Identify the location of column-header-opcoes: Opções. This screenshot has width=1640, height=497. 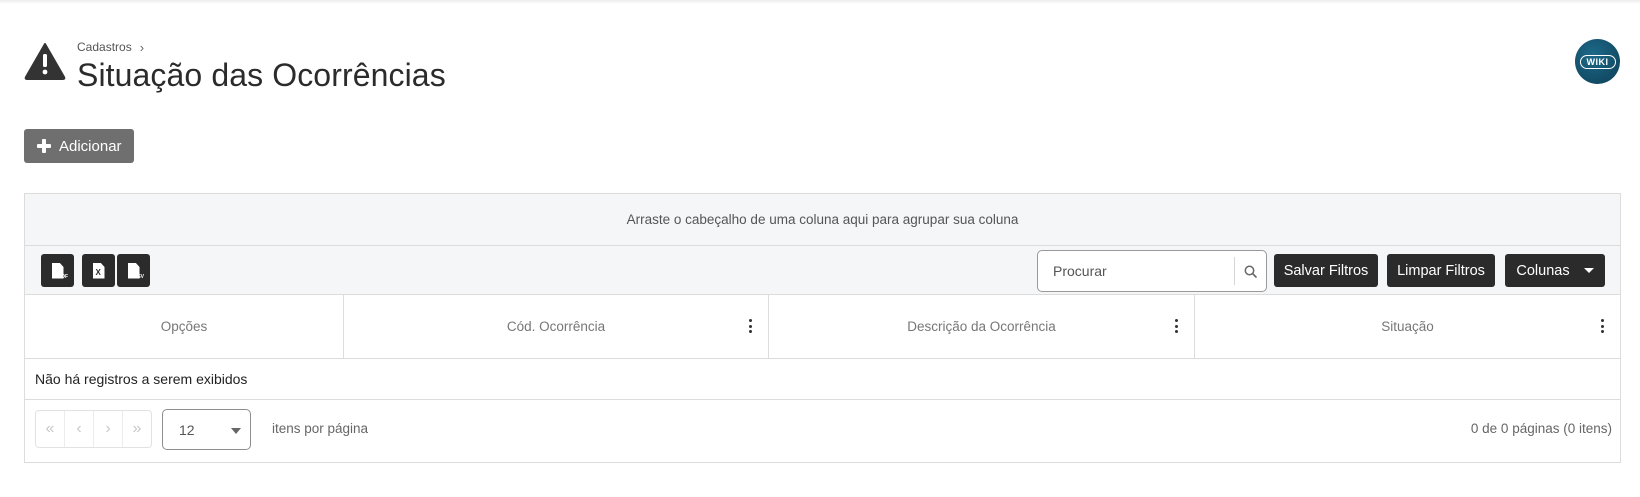
(184, 326).